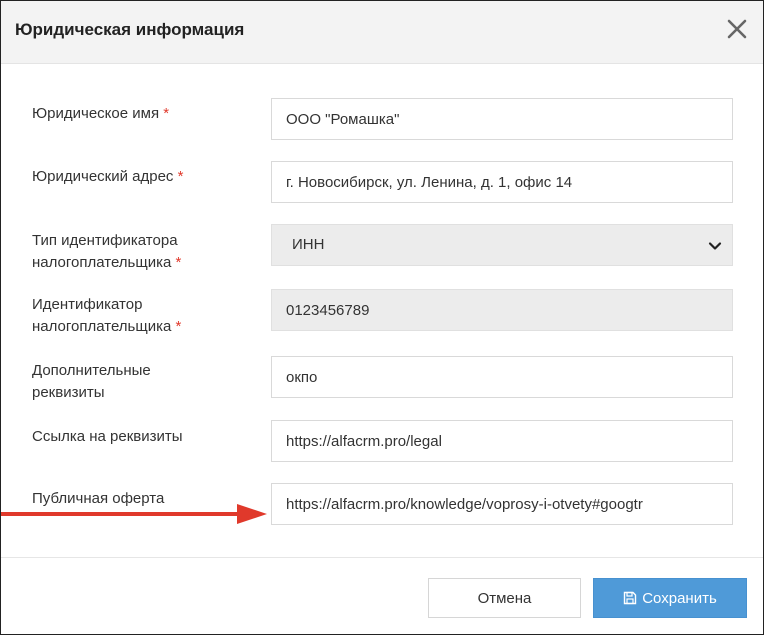 Image resolution: width=764 pixels, height=635 pixels. I want to click on cancel-button: Отмена, so click(504, 598).